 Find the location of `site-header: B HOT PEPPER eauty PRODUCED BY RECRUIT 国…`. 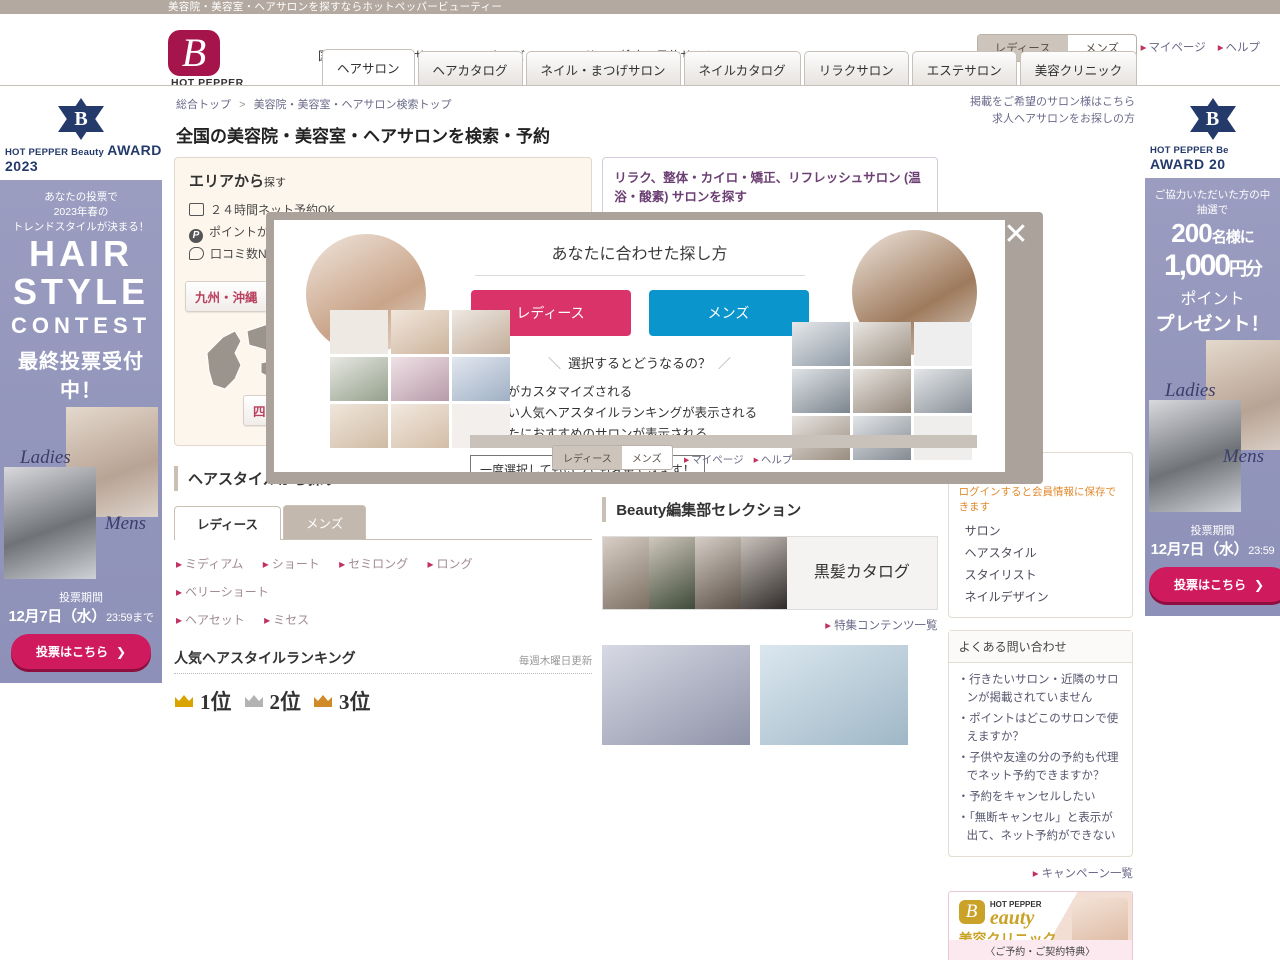

site-header: B HOT PEPPER eauty PRODUCED BY RECRUIT 国… is located at coordinates (640, 72).